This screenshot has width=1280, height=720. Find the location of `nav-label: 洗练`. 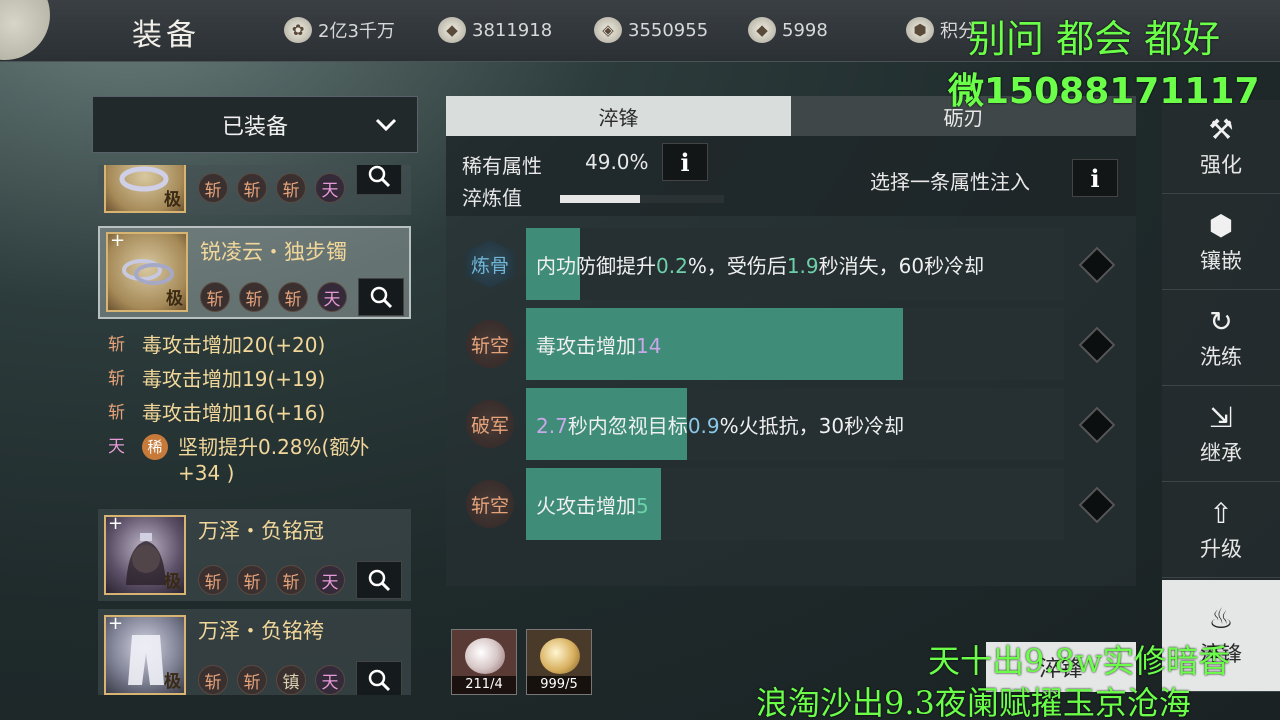

nav-label: 洗练 is located at coordinates (1221, 356).